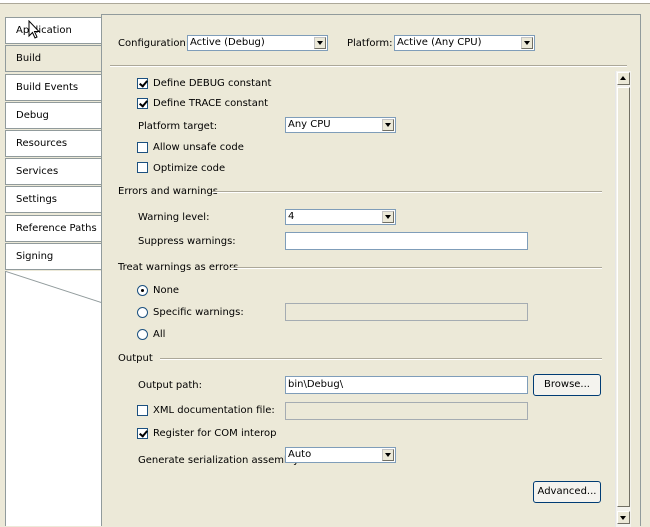 The height and width of the screenshot is (527, 650). I want to click on register-com-label: Register for COM interop, so click(215, 433).